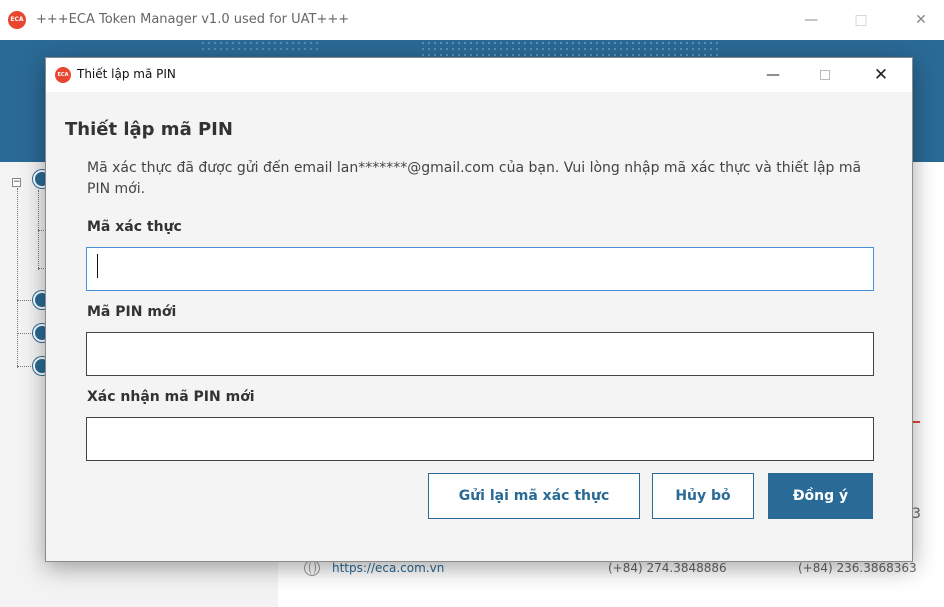 The image size is (944, 607). What do you see at coordinates (773, 75) in the screenshot?
I see `dialog-minimize-button: —` at bounding box center [773, 75].